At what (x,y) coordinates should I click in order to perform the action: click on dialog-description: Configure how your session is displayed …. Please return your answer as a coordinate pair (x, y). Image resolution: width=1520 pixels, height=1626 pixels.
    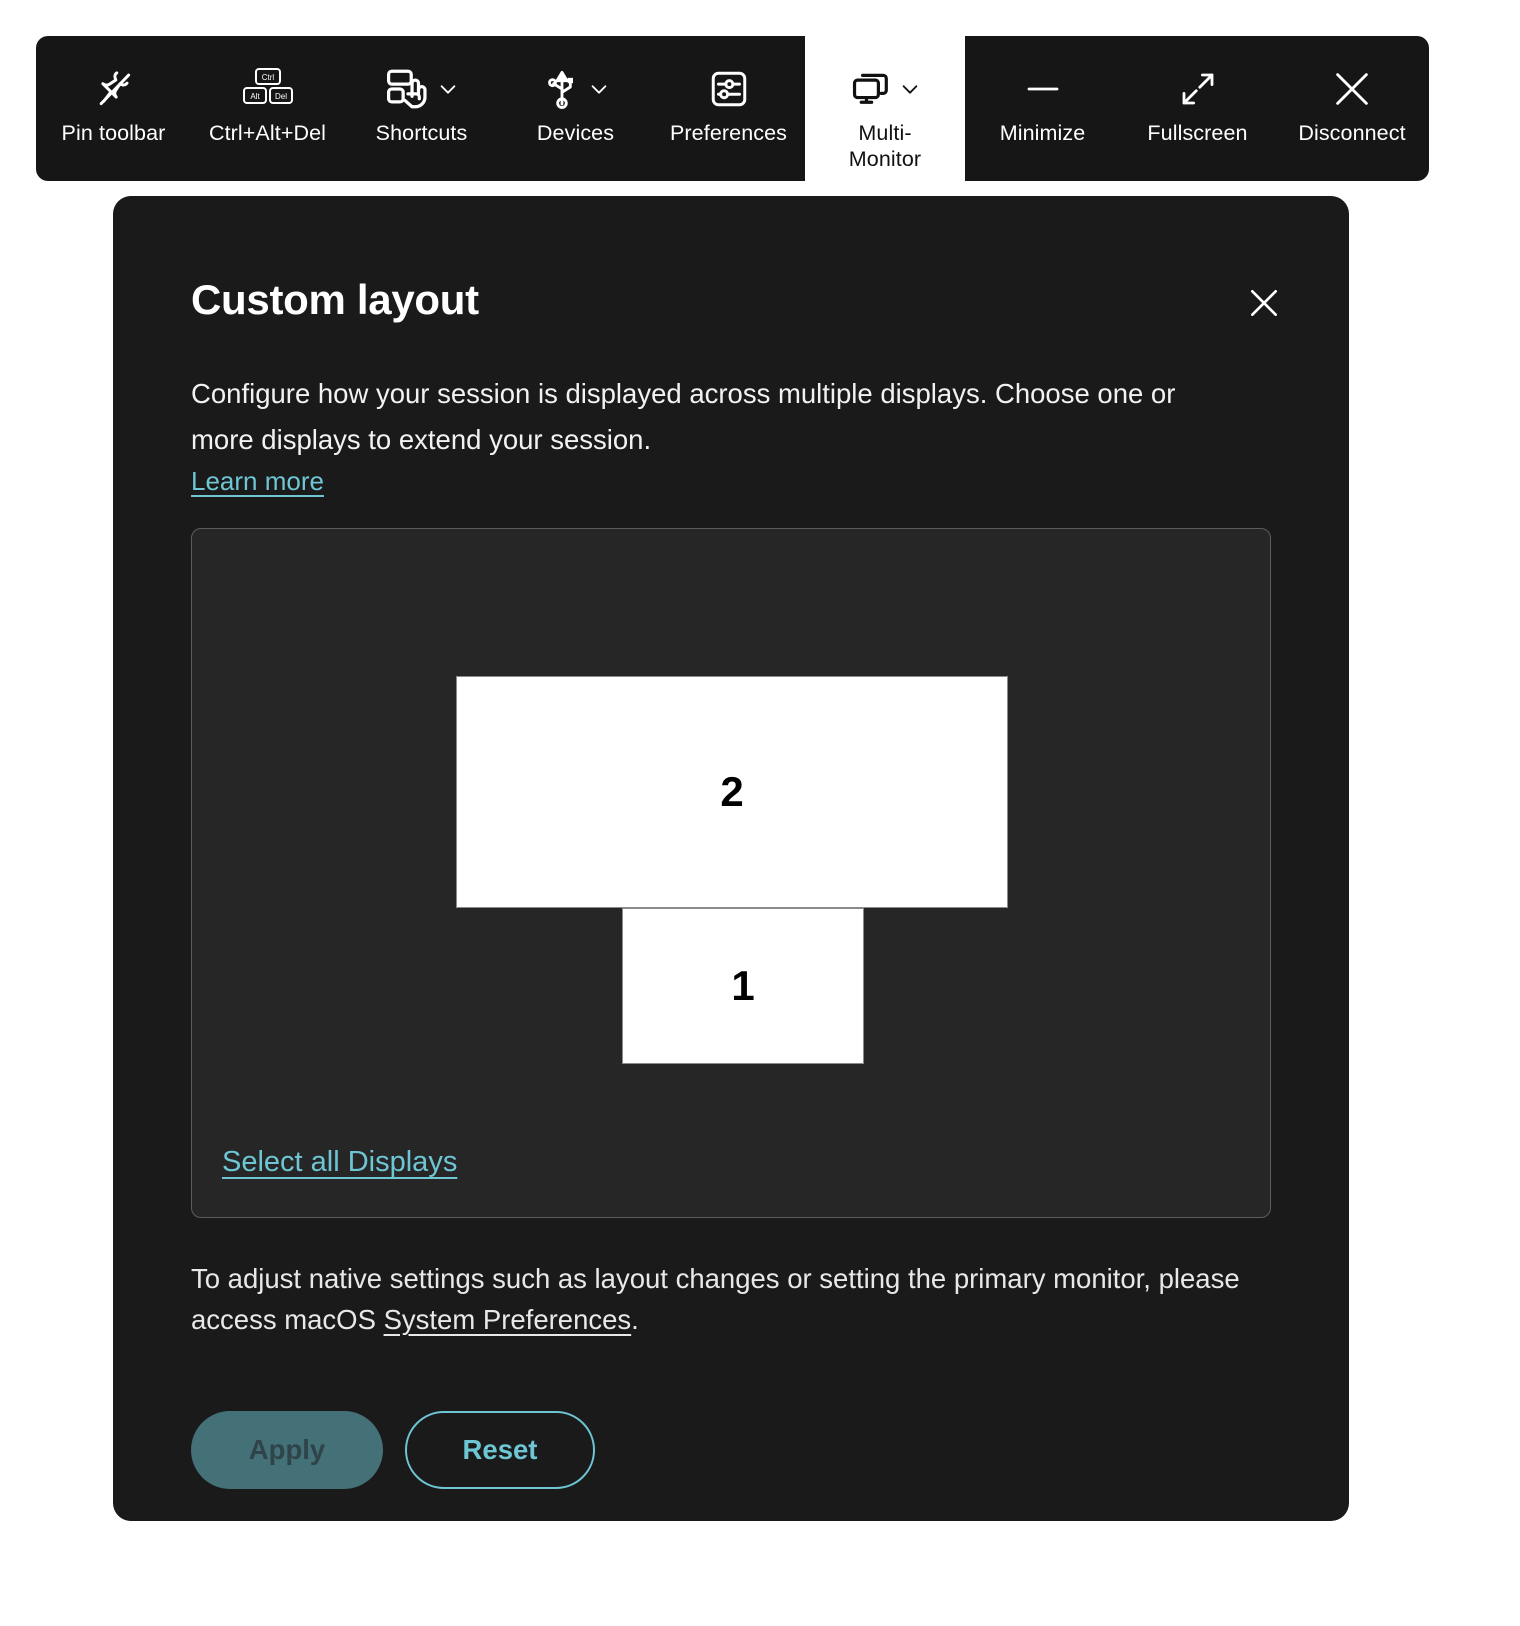
    Looking at the image, I should click on (683, 416).